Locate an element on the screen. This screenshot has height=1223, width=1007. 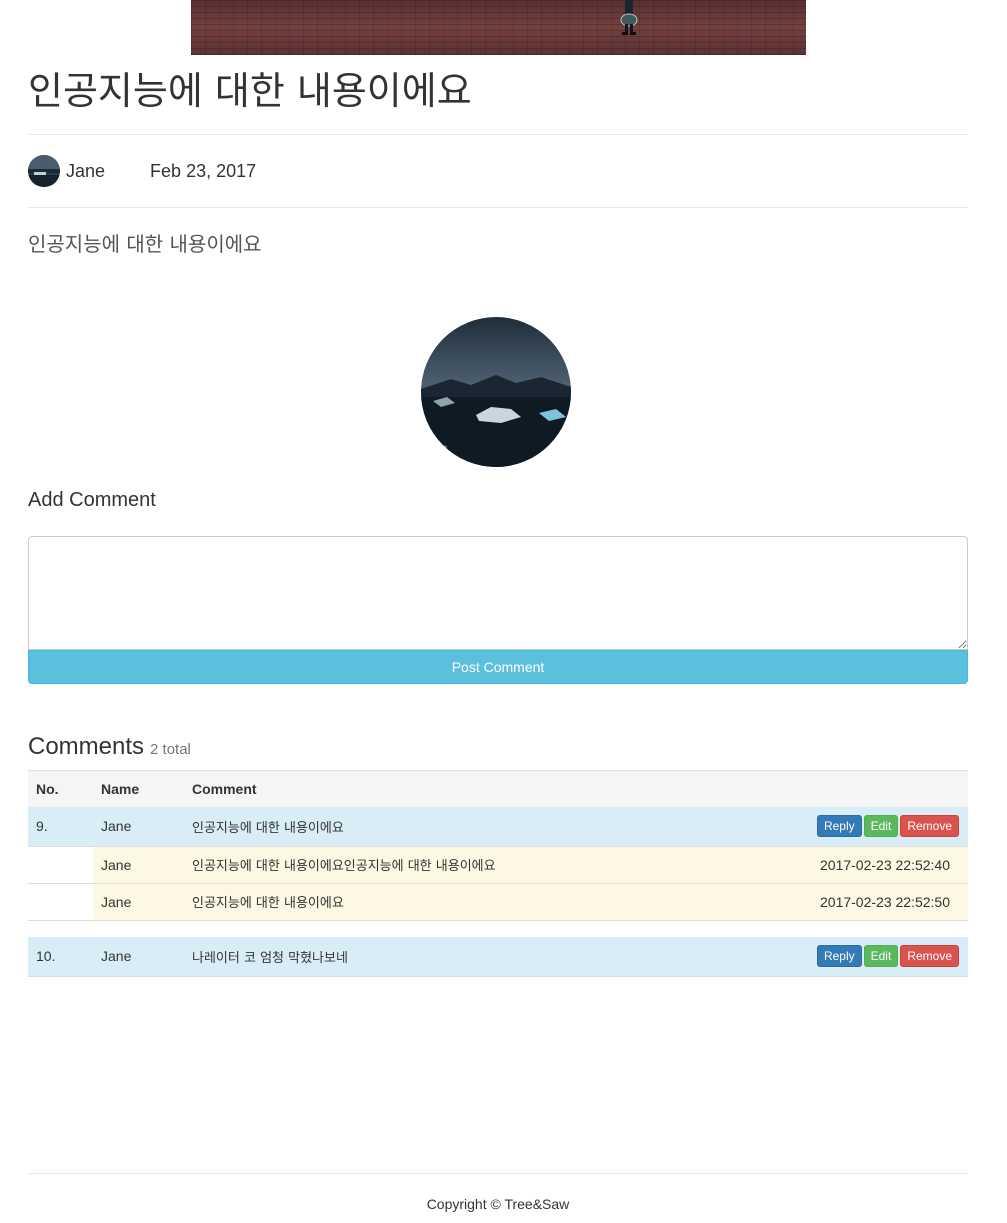
comment-text: 나레이터 코 엄청 막혔나보네 is located at coordinates (270, 958).